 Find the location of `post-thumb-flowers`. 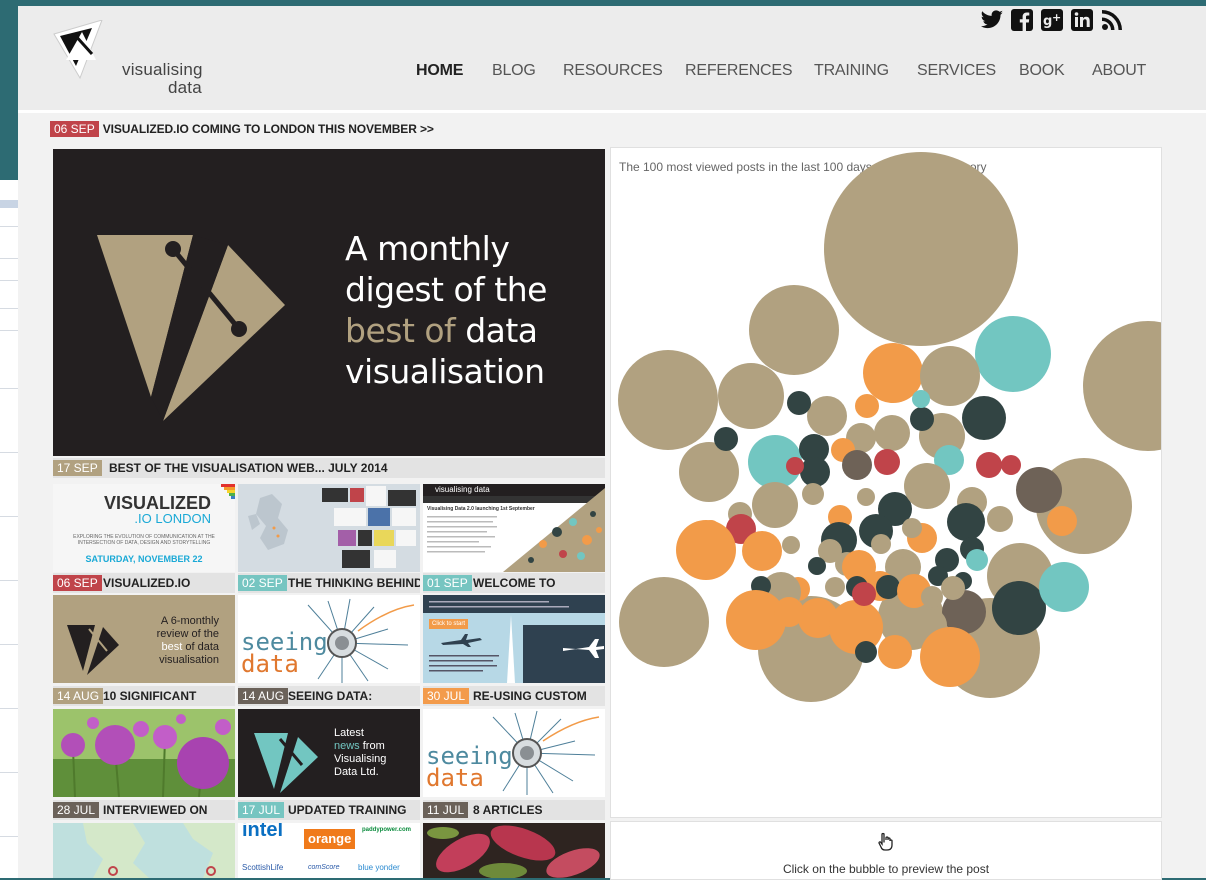

post-thumb-flowers is located at coordinates (144, 753).